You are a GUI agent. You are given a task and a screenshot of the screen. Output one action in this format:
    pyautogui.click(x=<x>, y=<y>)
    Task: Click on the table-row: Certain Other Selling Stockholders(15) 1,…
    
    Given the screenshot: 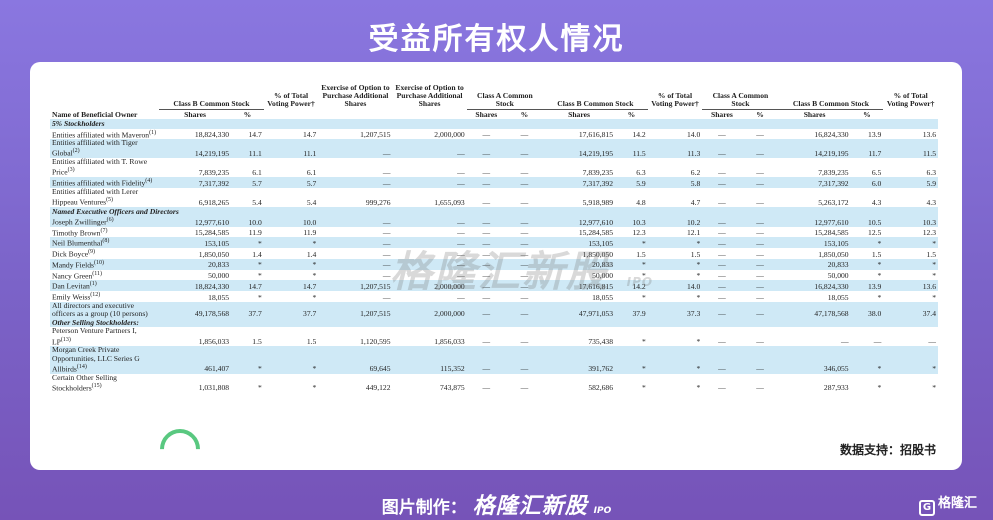 What is the action you would take?
    pyautogui.click(x=494, y=383)
    